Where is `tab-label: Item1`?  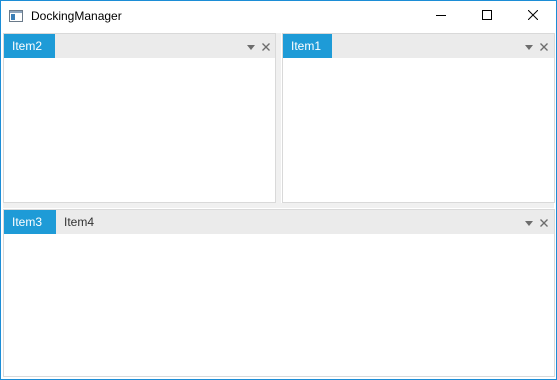
tab-label: Item1 is located at coordinates (306, 46).